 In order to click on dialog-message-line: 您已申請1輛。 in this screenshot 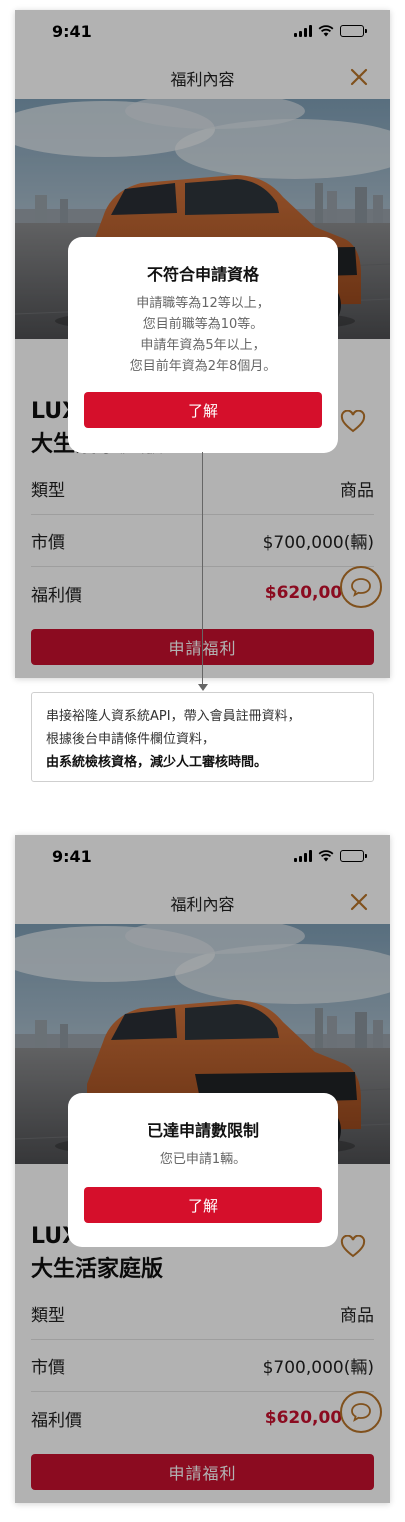, I will do `click(203, 1159)`.